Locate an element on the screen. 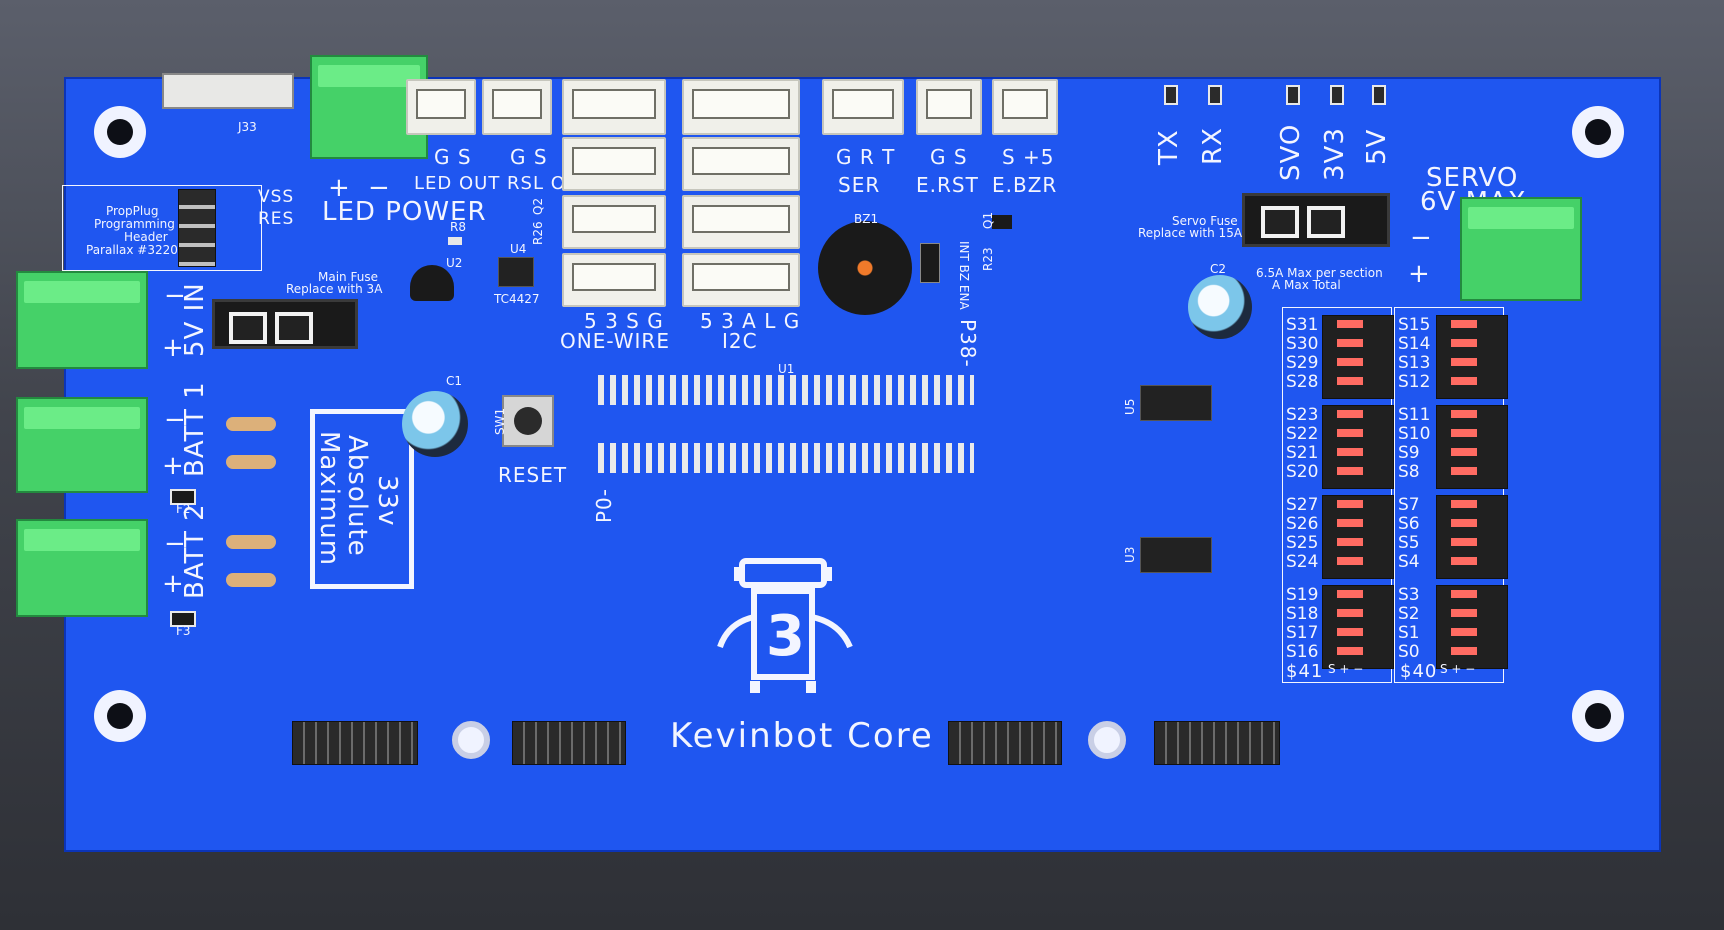  servo-bank-left-label: $41 is located at coordinates (1305, 671).